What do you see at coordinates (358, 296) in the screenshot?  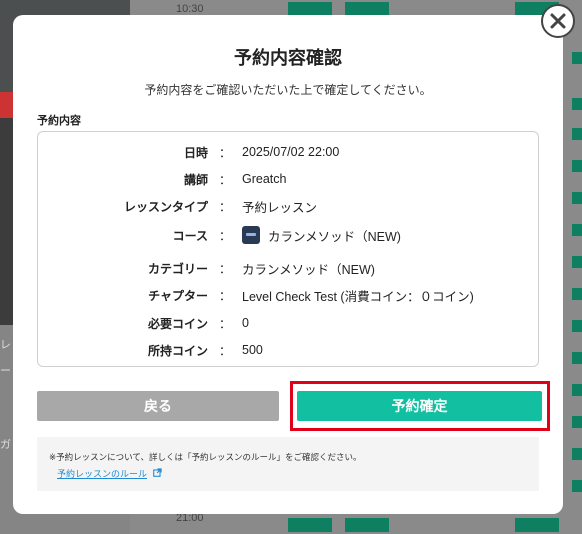 I see `detail-value: Level Check Test (消費コイン：０コイン)` at bounding box center [358, 296].